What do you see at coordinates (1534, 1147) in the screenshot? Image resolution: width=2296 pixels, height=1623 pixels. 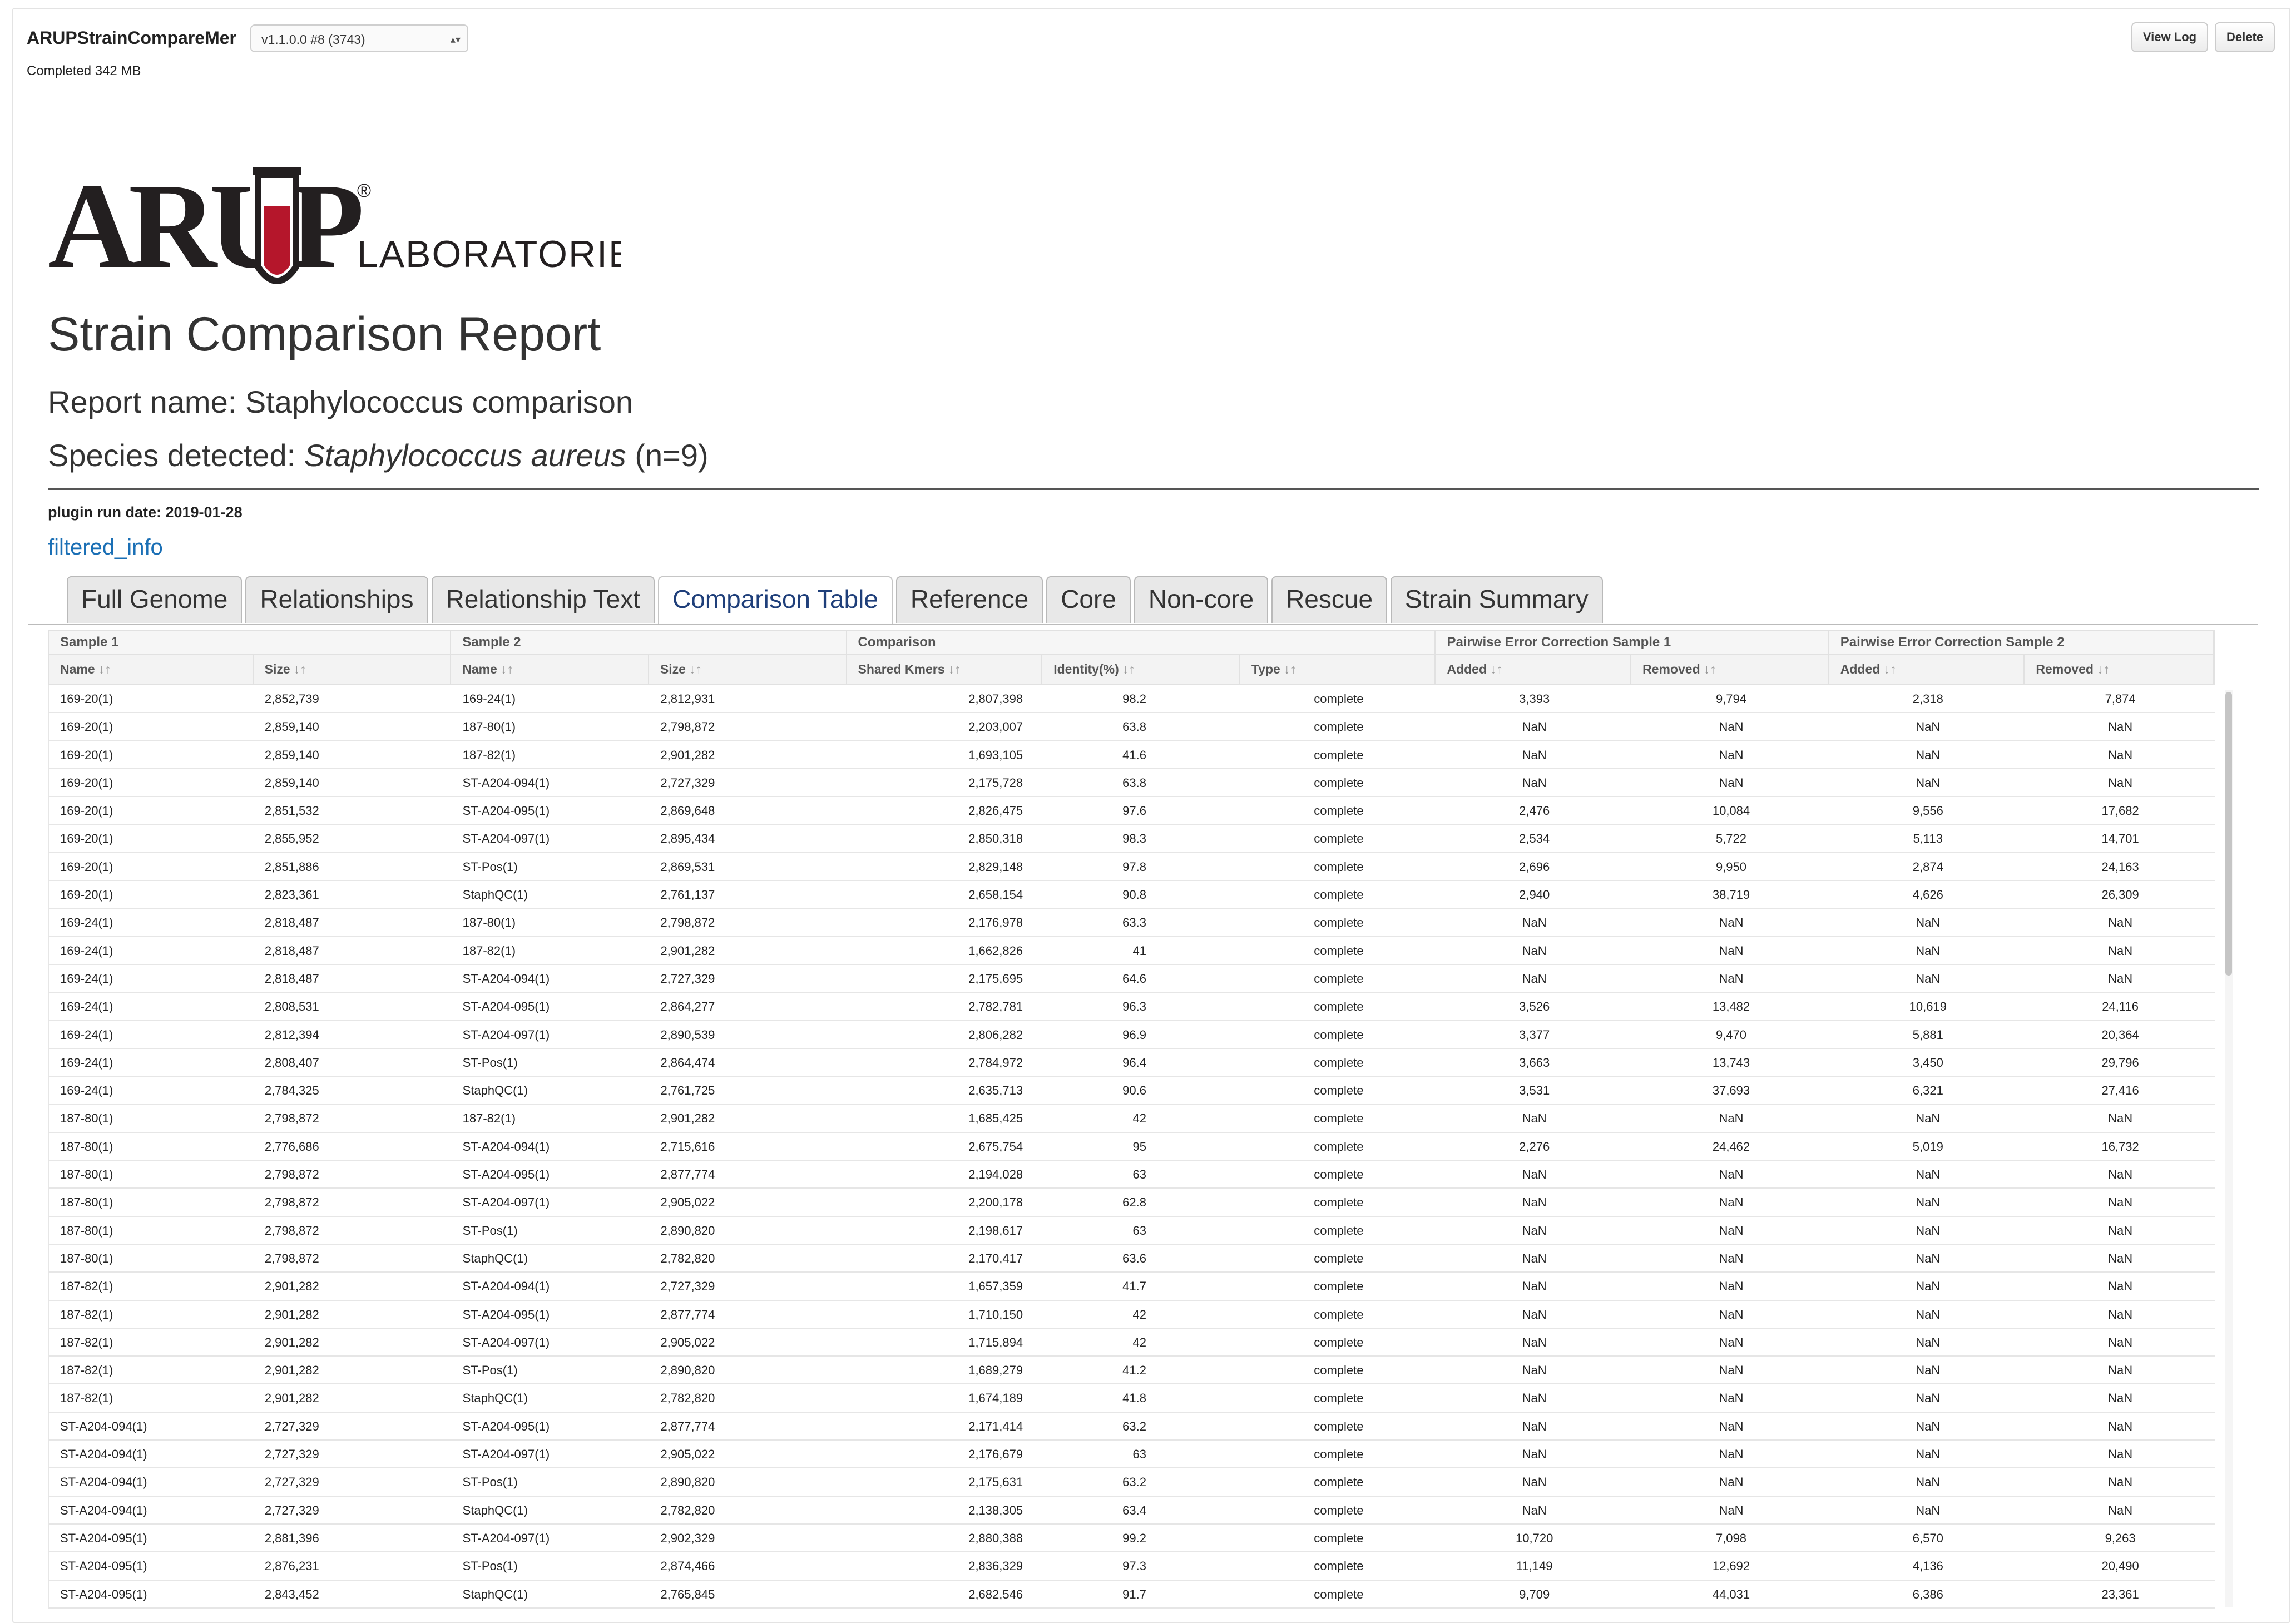 I see `table-cell: 2,276` at bounding box center [1534, 1147].